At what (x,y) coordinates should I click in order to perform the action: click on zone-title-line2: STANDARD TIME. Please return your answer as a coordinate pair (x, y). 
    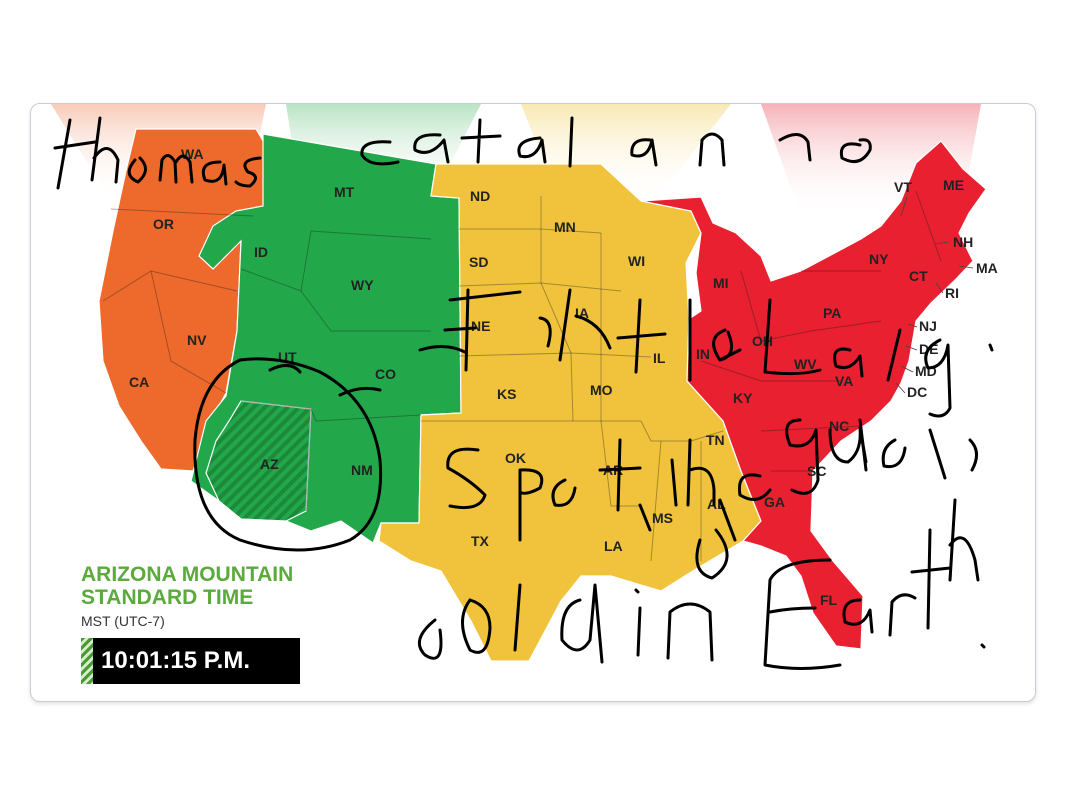
    Looking at the image, I should click on (167, 597).